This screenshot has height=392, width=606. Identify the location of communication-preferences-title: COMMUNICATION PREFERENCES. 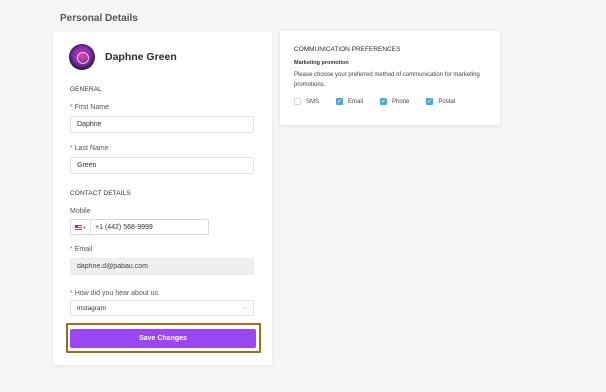
(347, 49).